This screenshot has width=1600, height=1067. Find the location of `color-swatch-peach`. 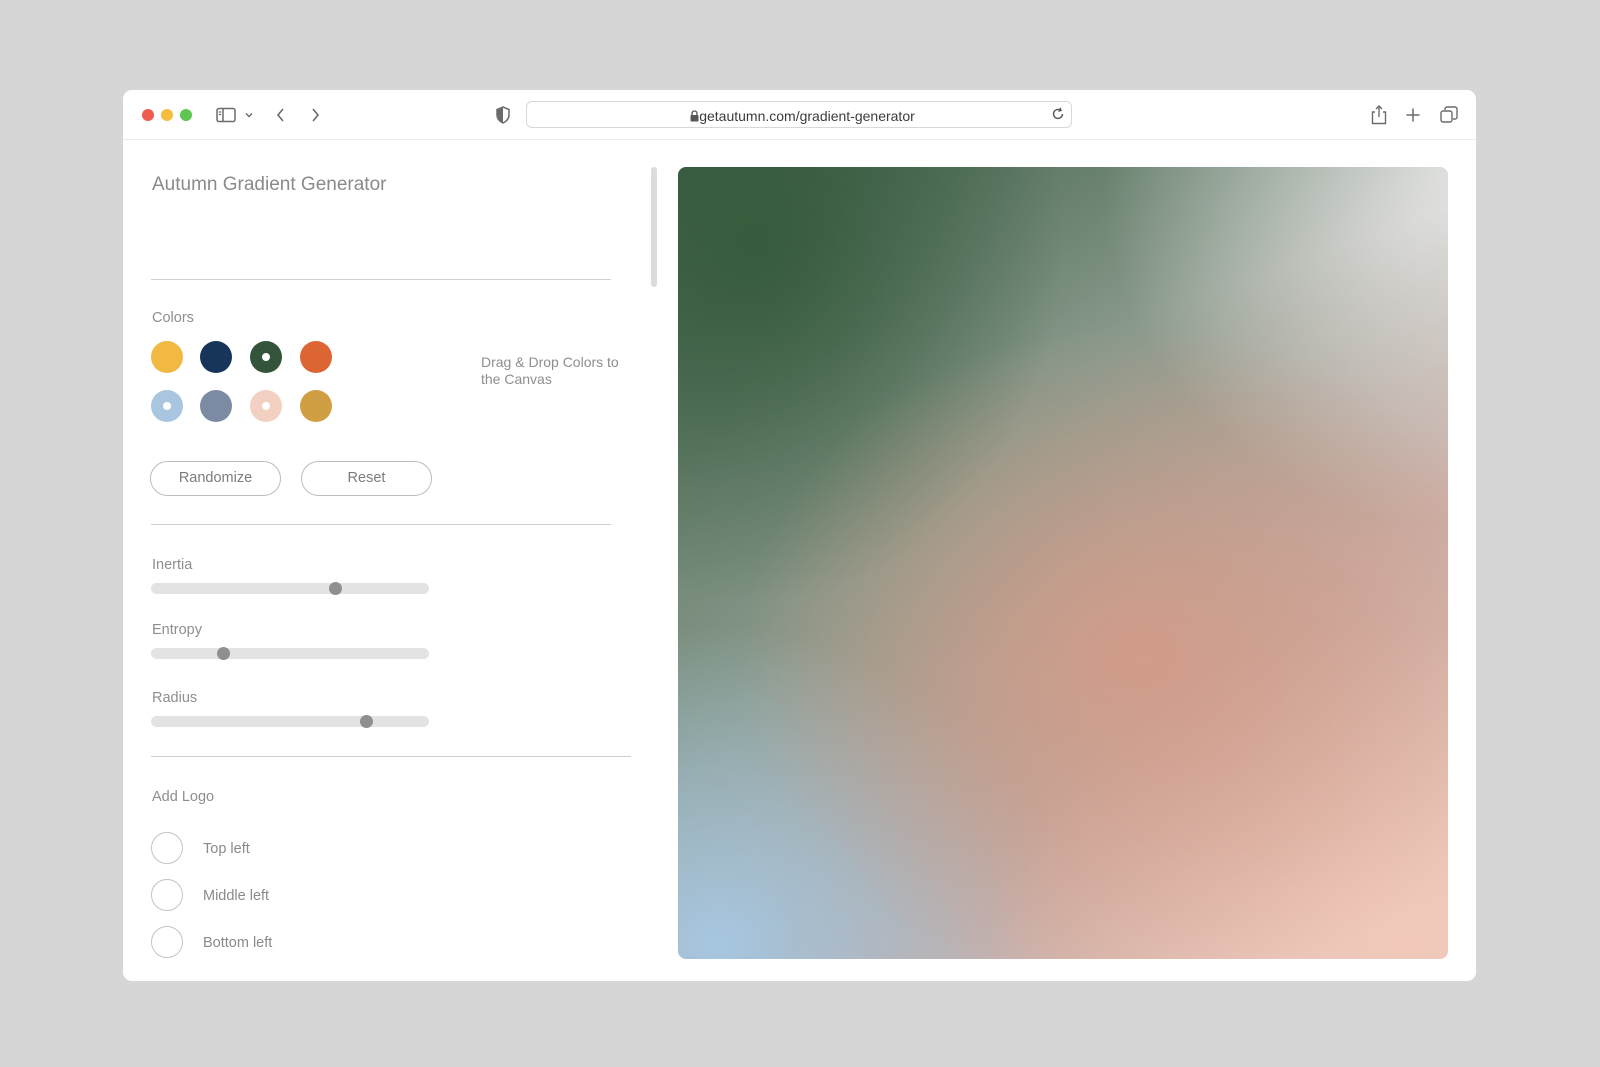

color-swatch-peach is located at coordinates (266, 406).